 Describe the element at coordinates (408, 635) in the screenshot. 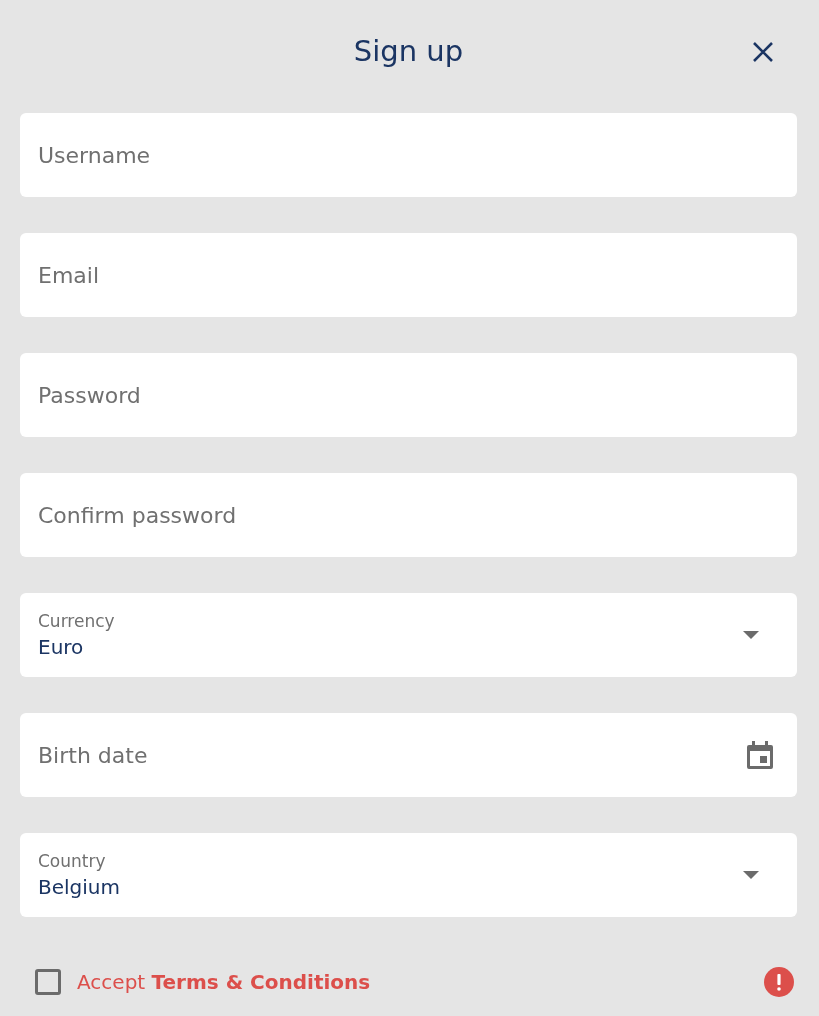

I see `select-field: Currency Euro` at that location.